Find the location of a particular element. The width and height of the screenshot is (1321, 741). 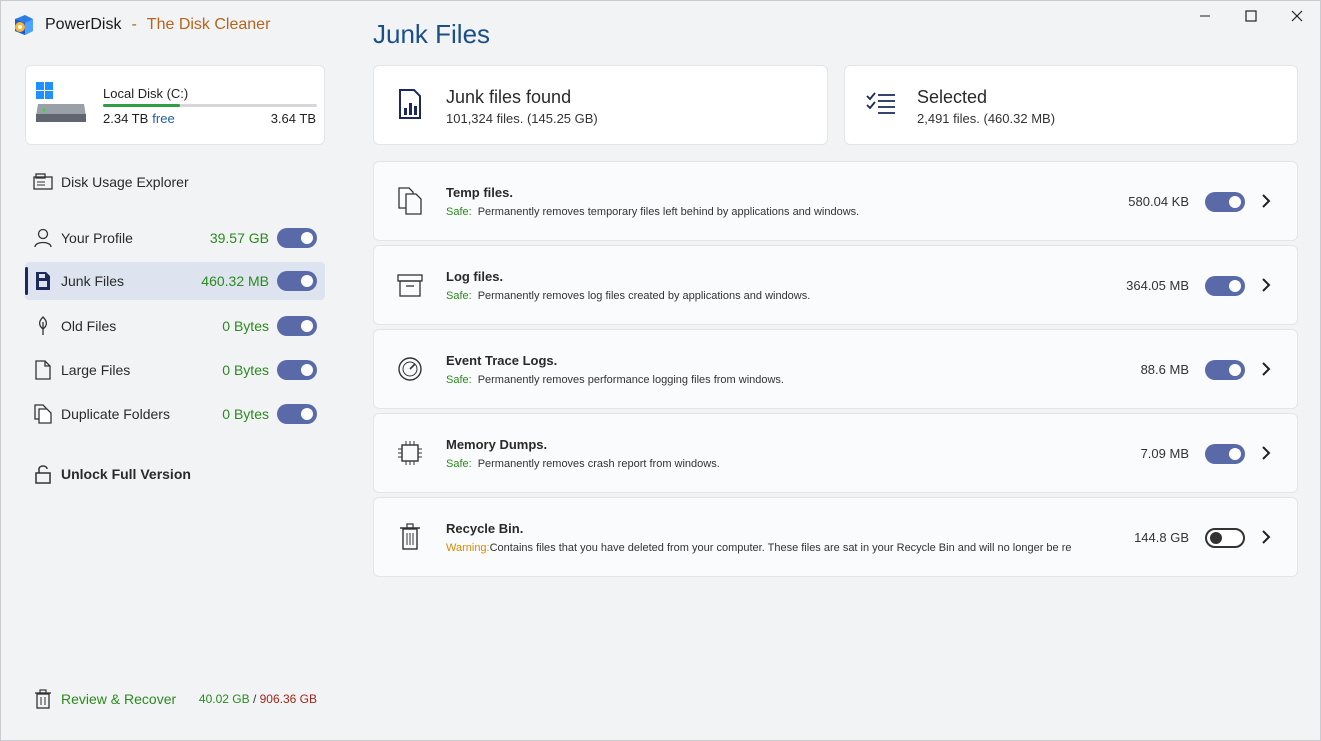

maximize-button is located at coordinates (1251, 16).